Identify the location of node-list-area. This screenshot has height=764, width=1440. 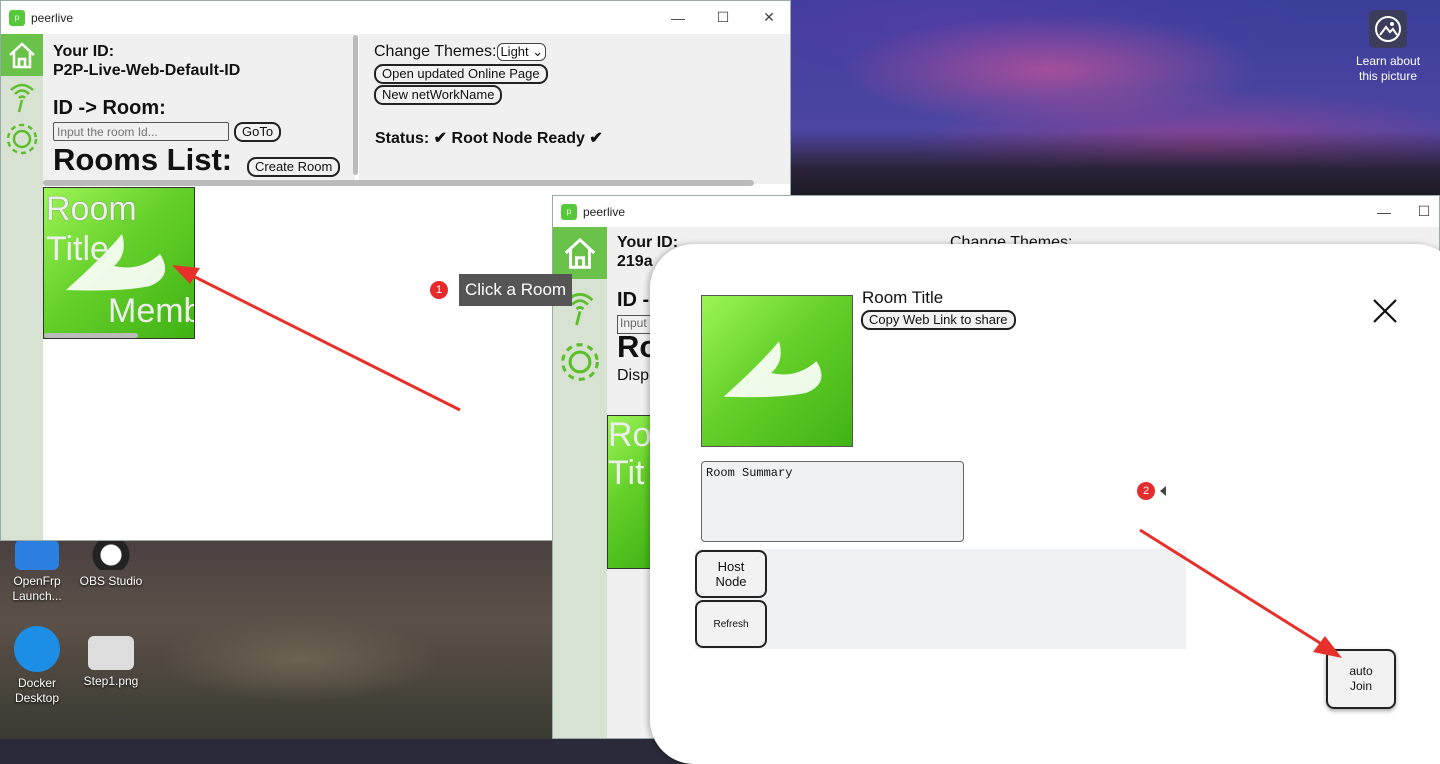
(940, 599).